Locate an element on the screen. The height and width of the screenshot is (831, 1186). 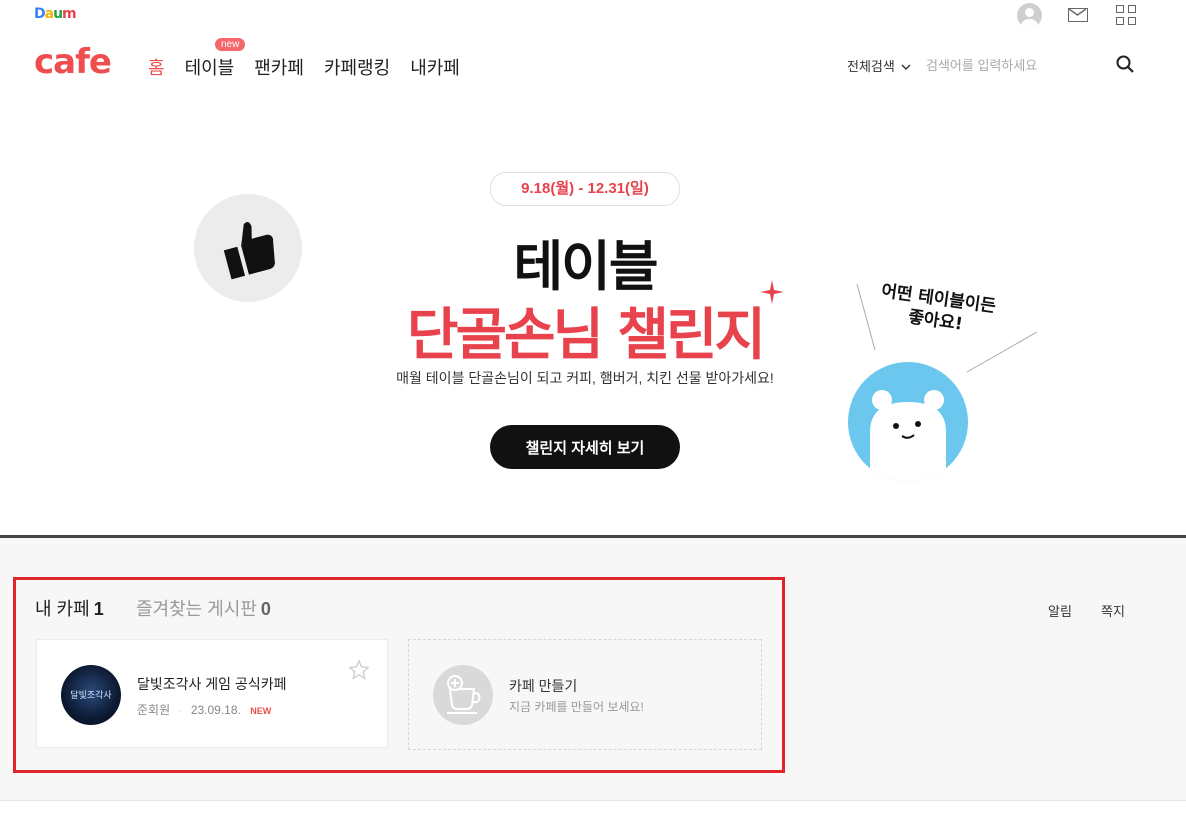
create-cafe-icon is located at coordinates (463, 695).